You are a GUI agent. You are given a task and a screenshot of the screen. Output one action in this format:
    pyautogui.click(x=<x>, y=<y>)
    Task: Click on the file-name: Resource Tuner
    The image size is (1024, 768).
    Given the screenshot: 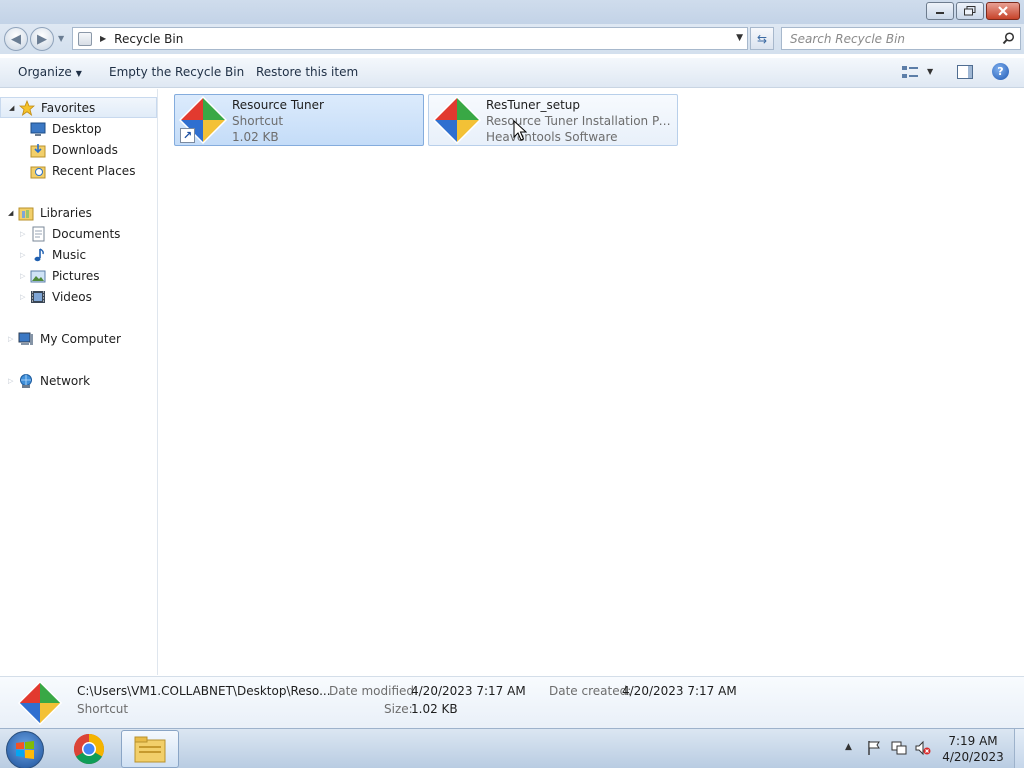 What is the action you would take?
    pyautogui.click(x=278, y=105)
    